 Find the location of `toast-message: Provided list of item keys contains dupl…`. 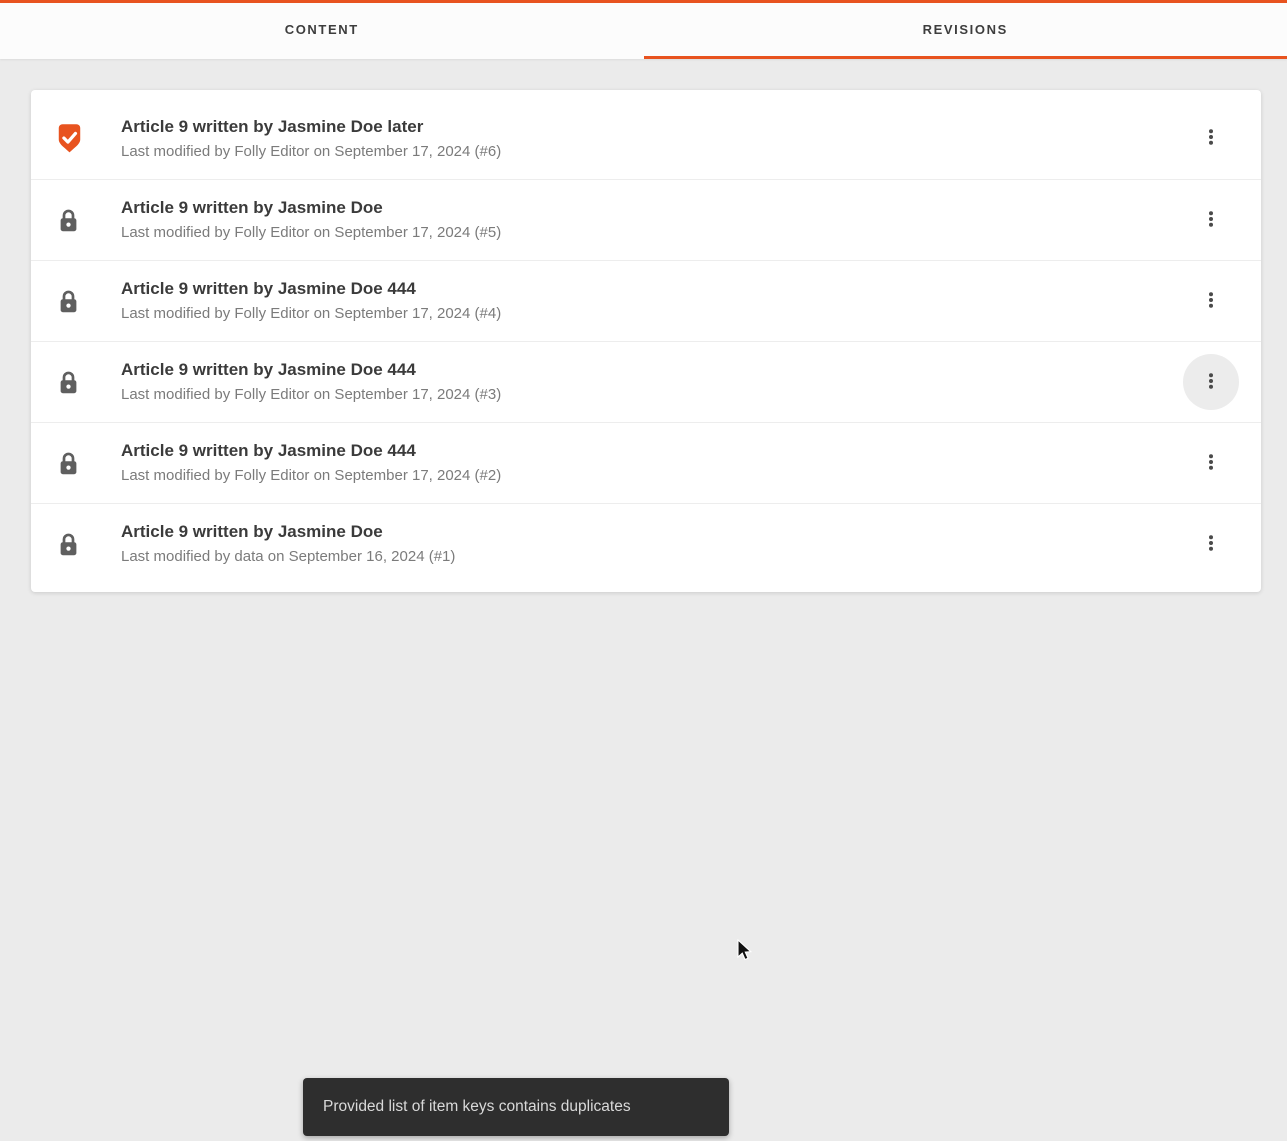

toast-message: Provided list of item keys contains dupl… is located at coordinates (477, 1106).